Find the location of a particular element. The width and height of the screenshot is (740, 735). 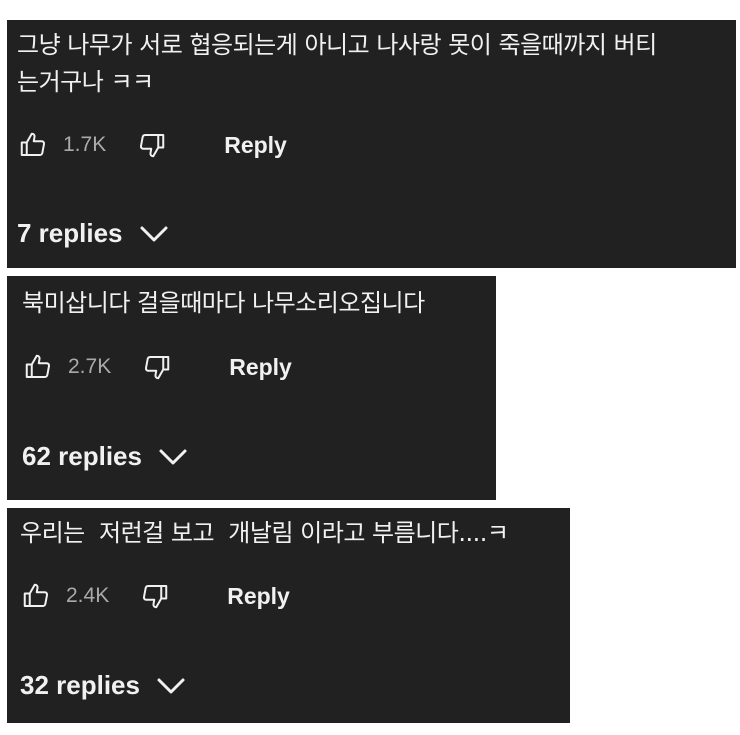

view-replies-button: 62 replies is located at coordinates (105, 456).